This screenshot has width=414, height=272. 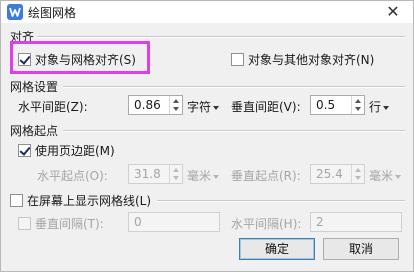 What do you see at coordinates (207, 12) in the screenshot?
I see `title-bar: 绘图网格 ✕` at bounding box center [207, 12].